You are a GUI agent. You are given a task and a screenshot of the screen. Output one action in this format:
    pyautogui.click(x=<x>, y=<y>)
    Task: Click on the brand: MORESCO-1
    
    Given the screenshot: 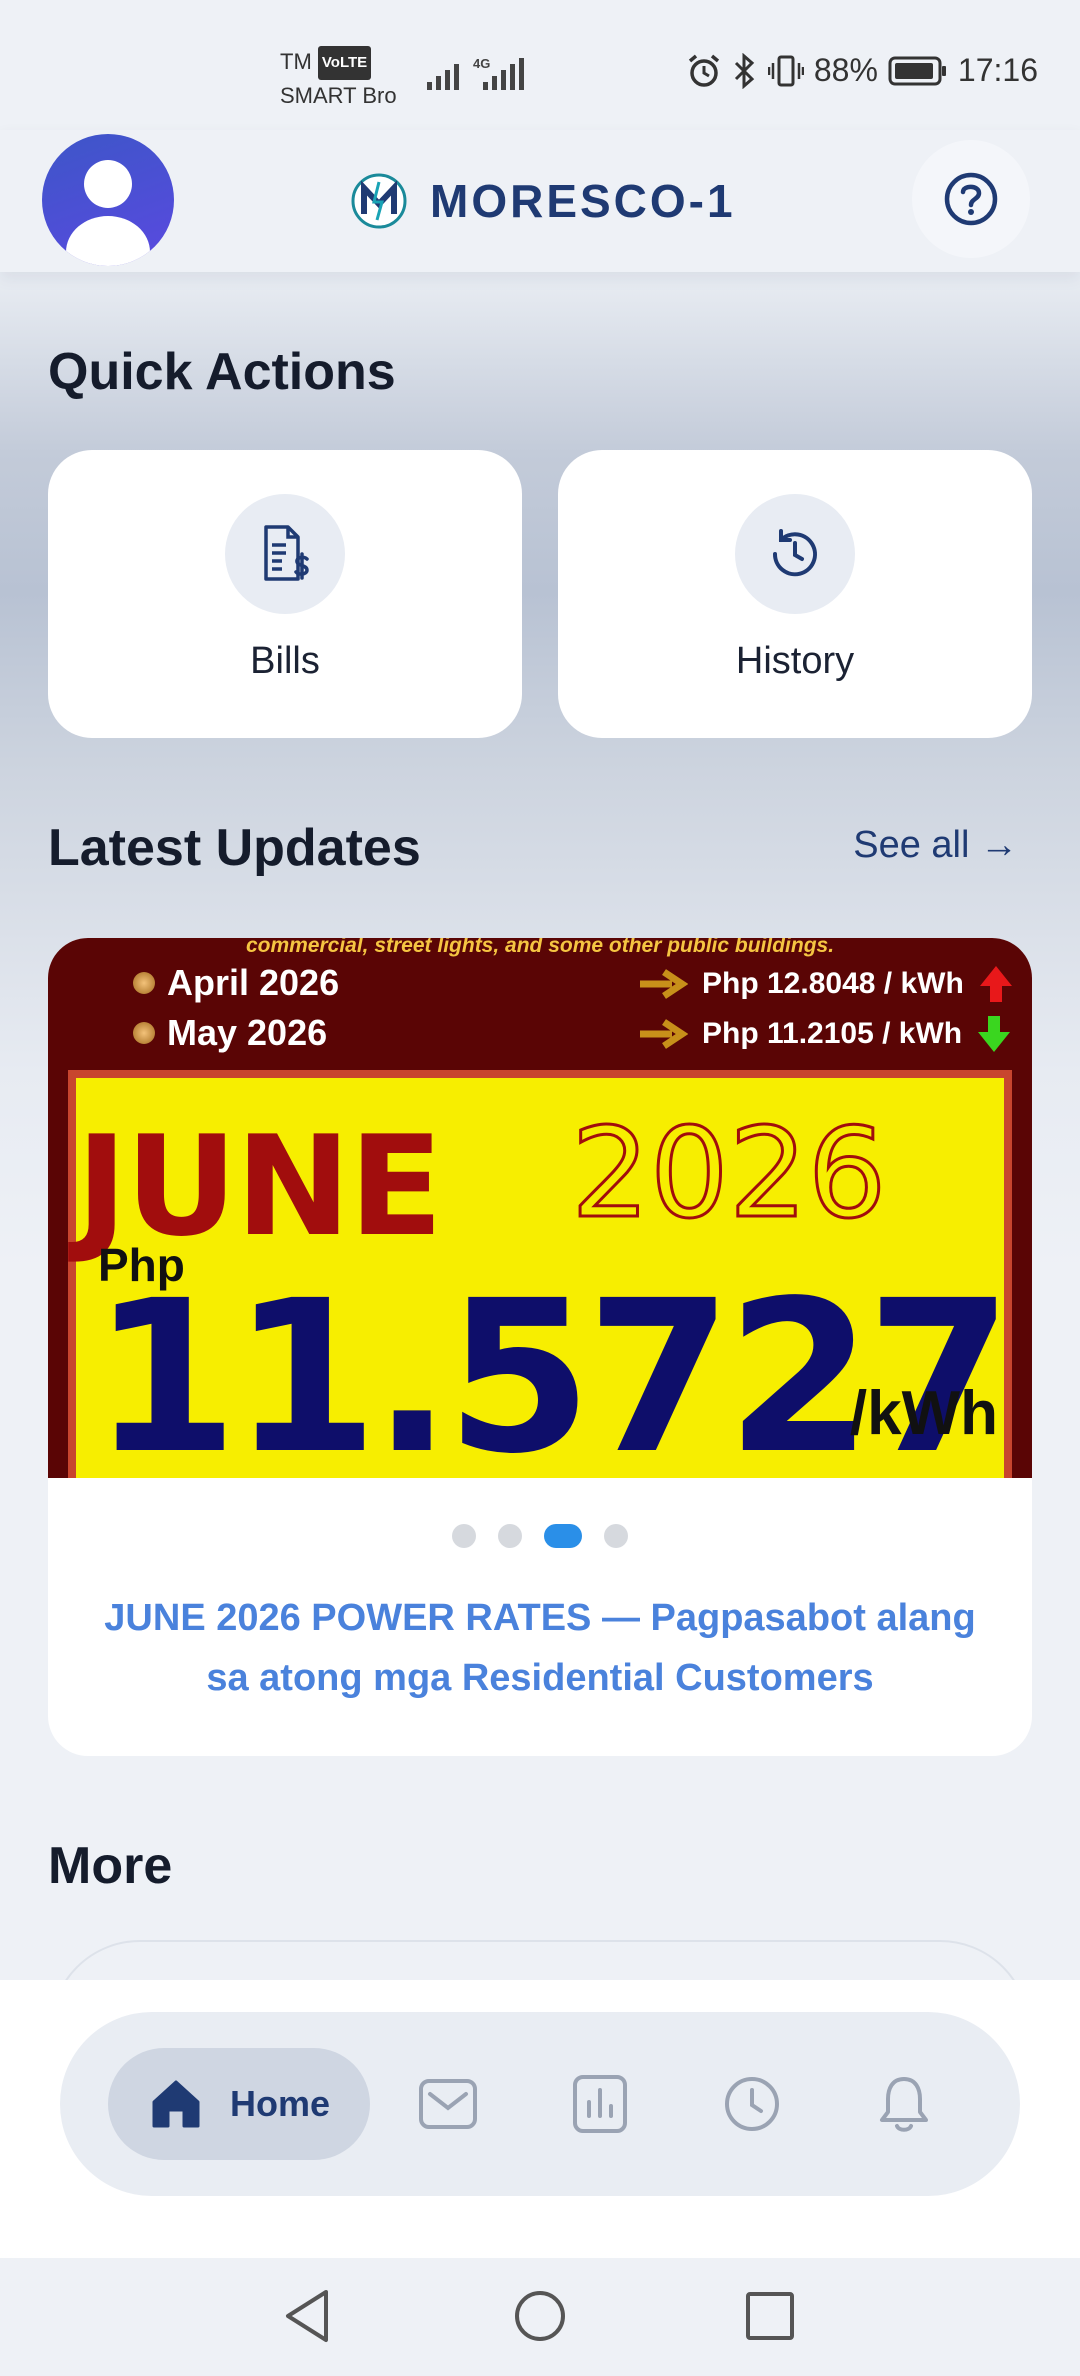 What is the action you would take?
    pyautogui.click(x=543, y=201)
    